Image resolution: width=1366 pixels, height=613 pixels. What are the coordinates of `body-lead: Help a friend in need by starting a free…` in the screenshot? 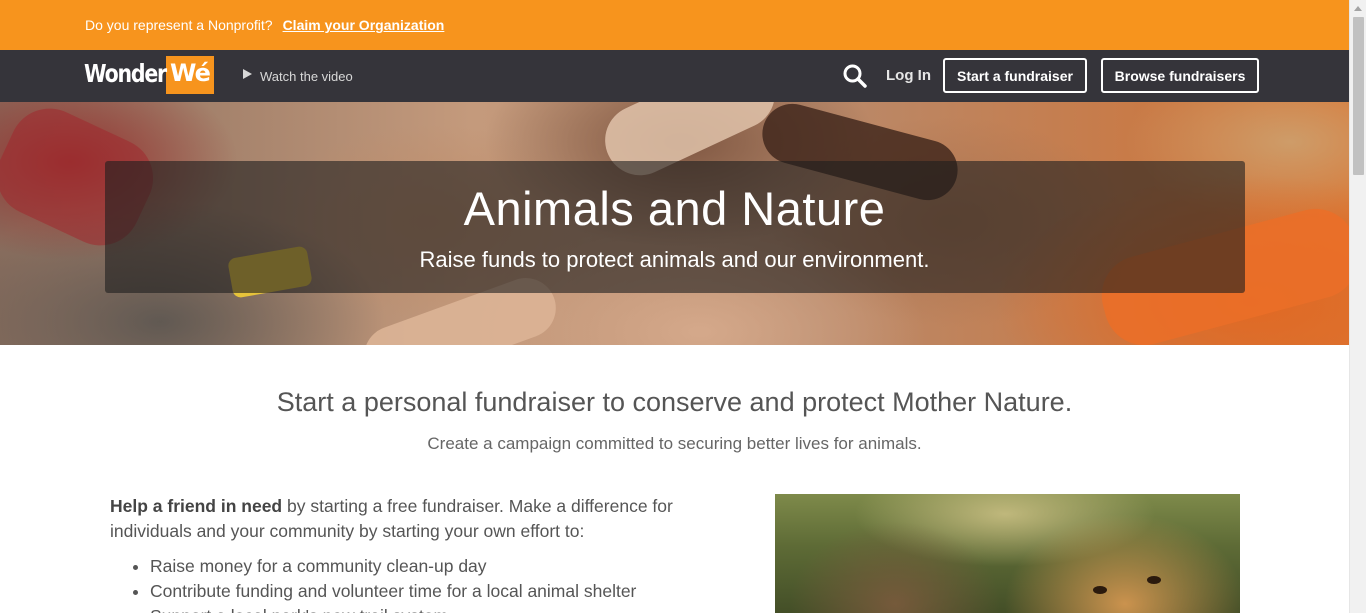 It's located at (400, 519).